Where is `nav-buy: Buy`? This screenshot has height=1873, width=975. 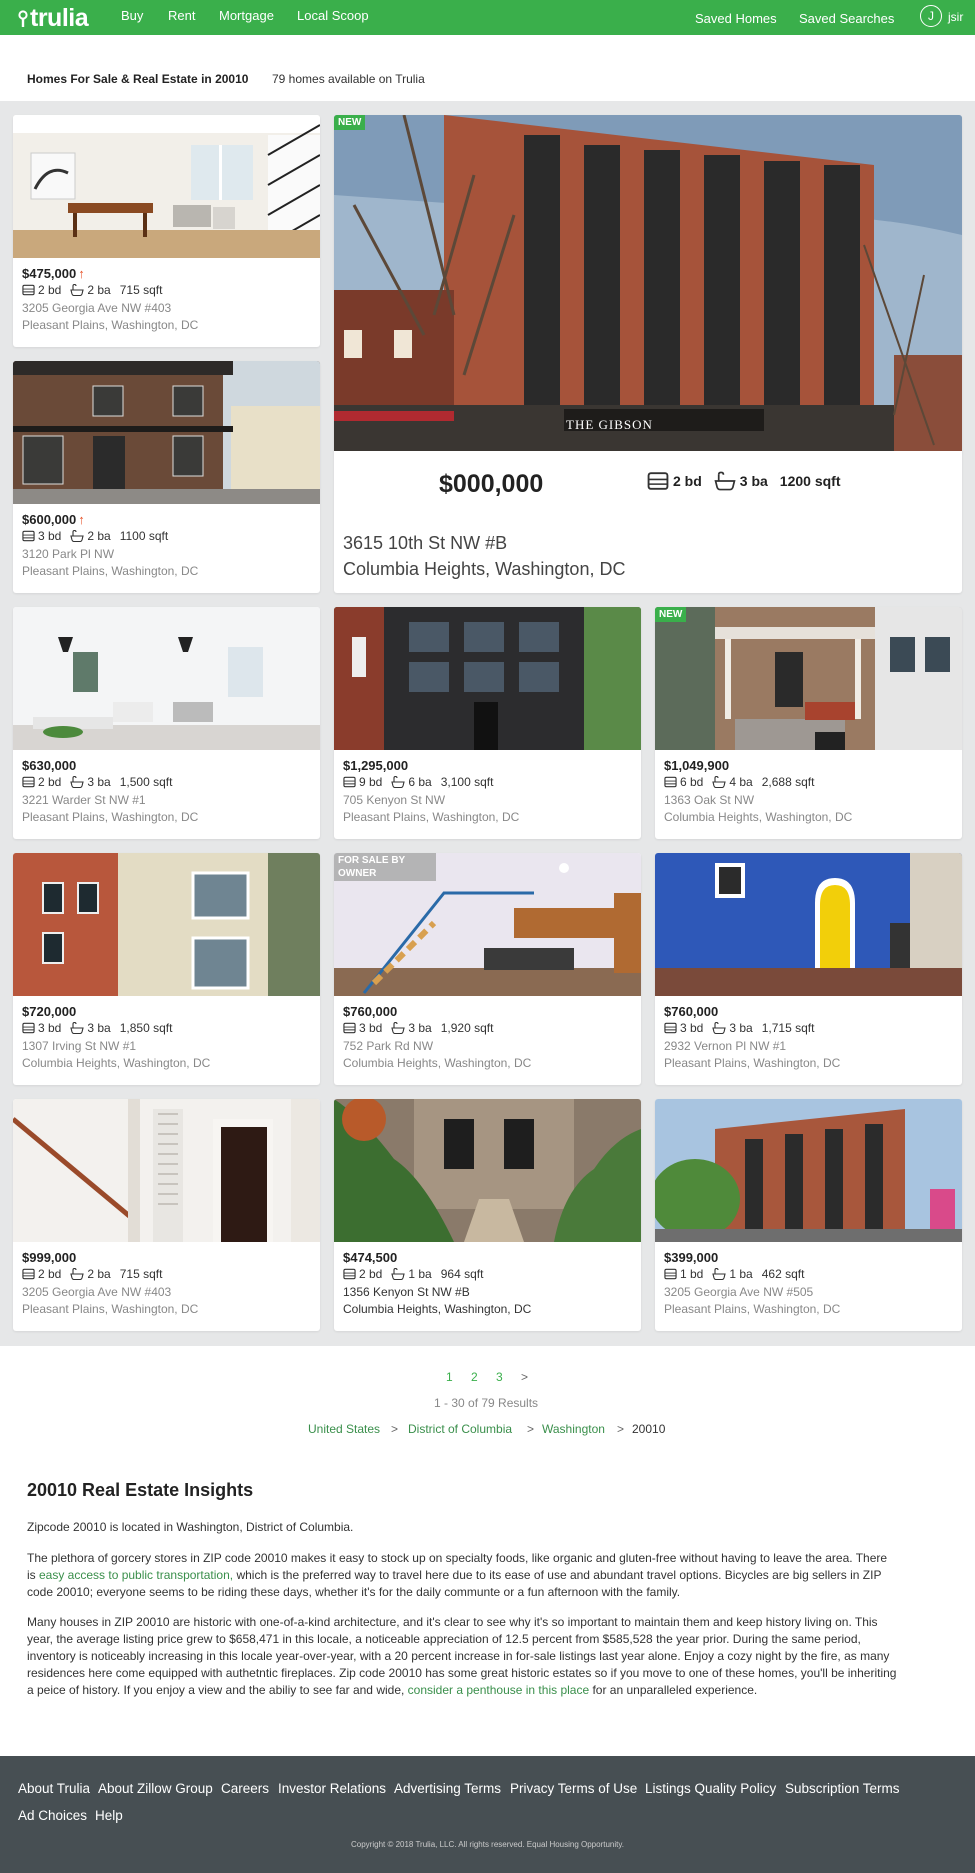
nav-buy: Buy is located at coordinates (132, 15).